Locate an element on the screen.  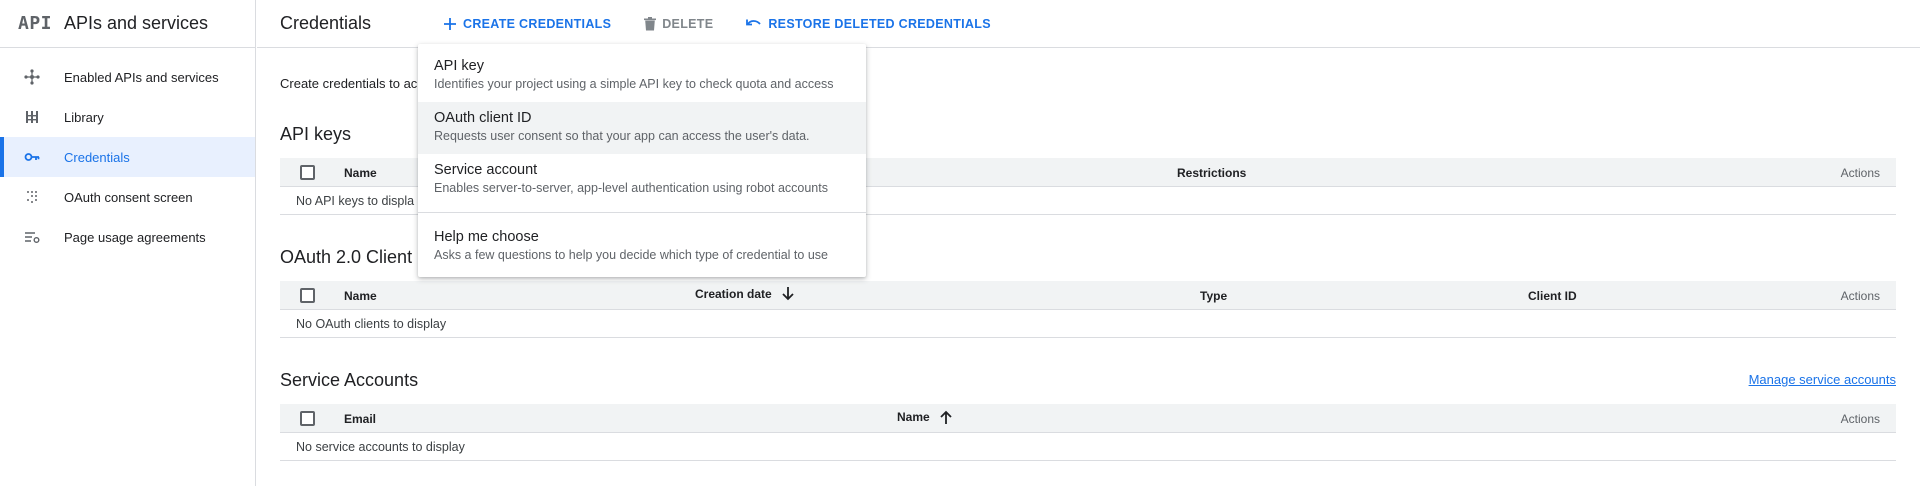
sidebar-item-credentials: Credentials is located at coordinates (127, 157).